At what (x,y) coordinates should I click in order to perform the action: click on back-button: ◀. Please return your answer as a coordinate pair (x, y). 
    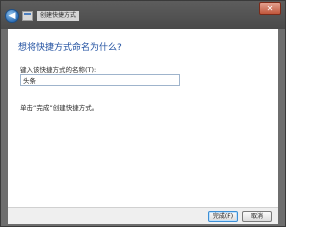
    Looking at the image, I should click on (12, 16).